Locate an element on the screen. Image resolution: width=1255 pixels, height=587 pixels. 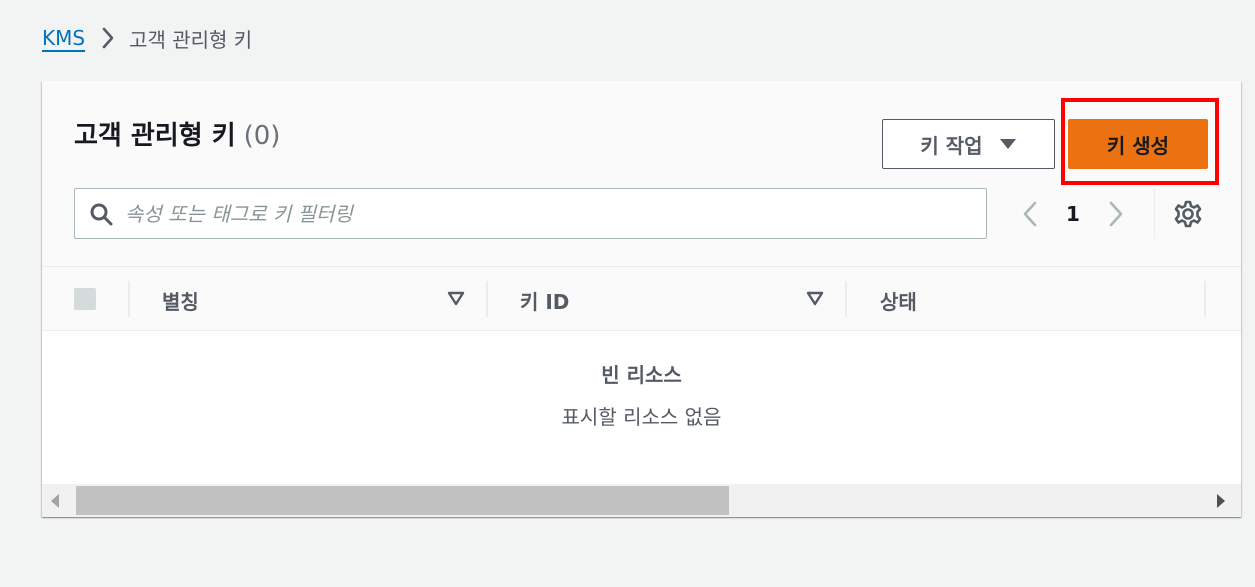
create-key-label: 키 생성 is located at coordinates (1138, 145).